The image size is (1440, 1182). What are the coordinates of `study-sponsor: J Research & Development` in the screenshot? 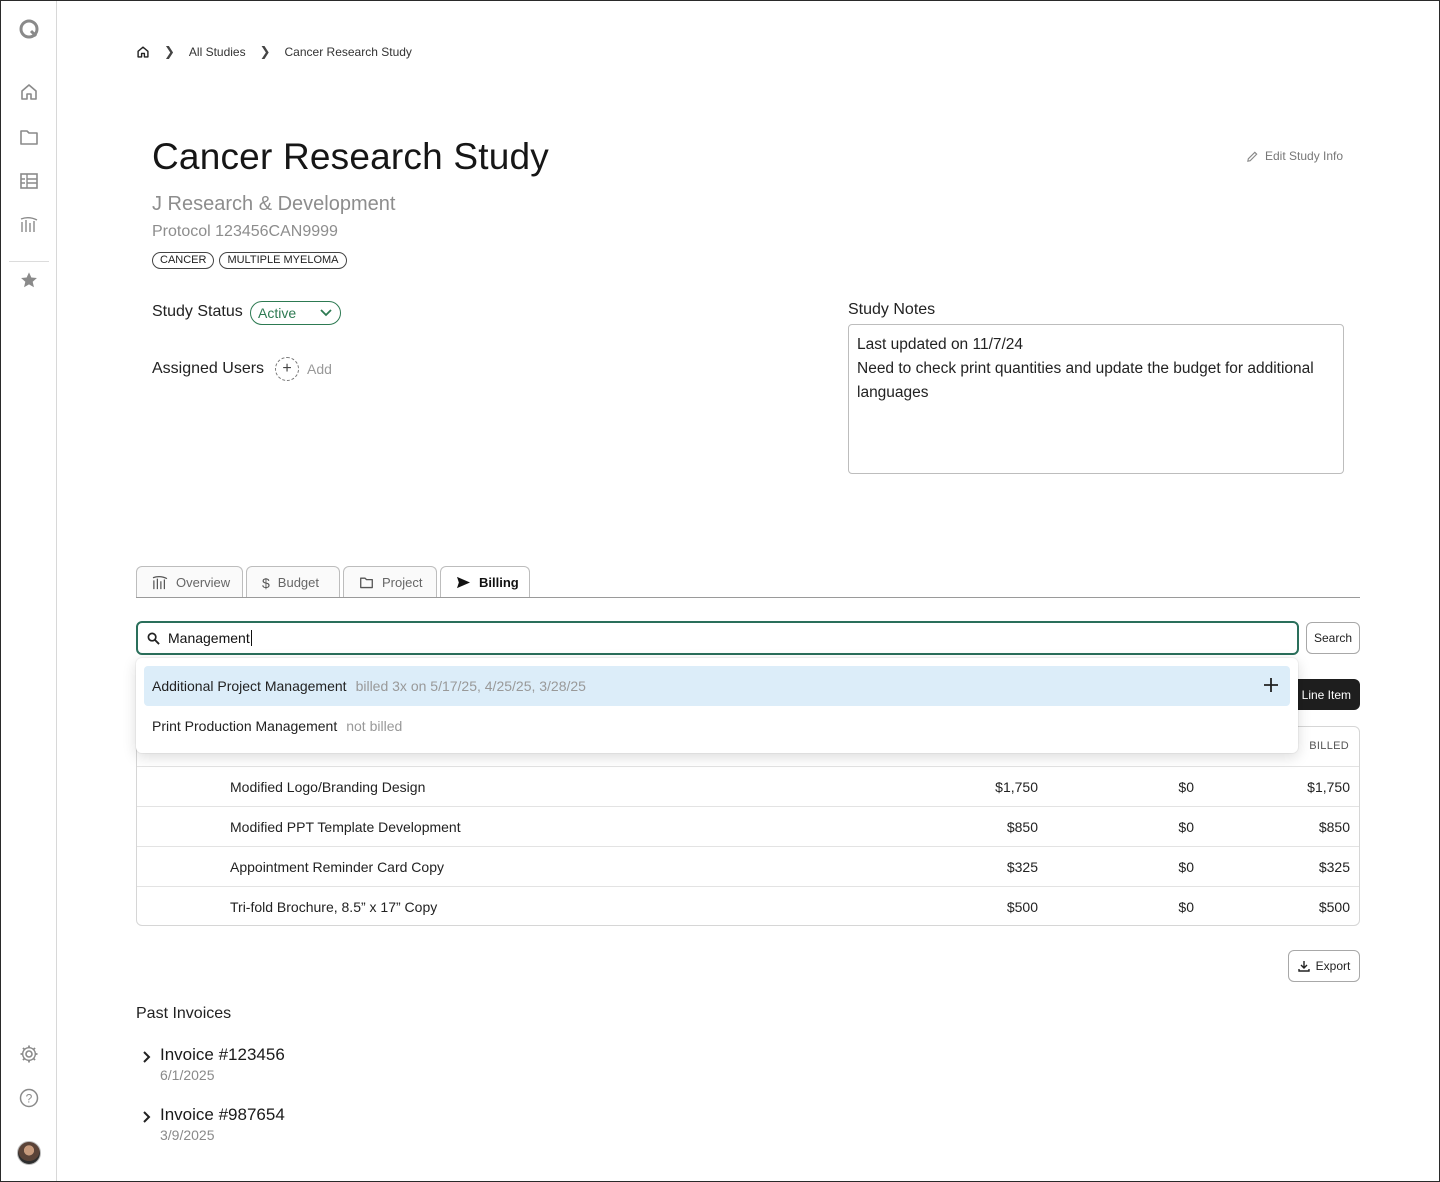 It's located at (274, 204).